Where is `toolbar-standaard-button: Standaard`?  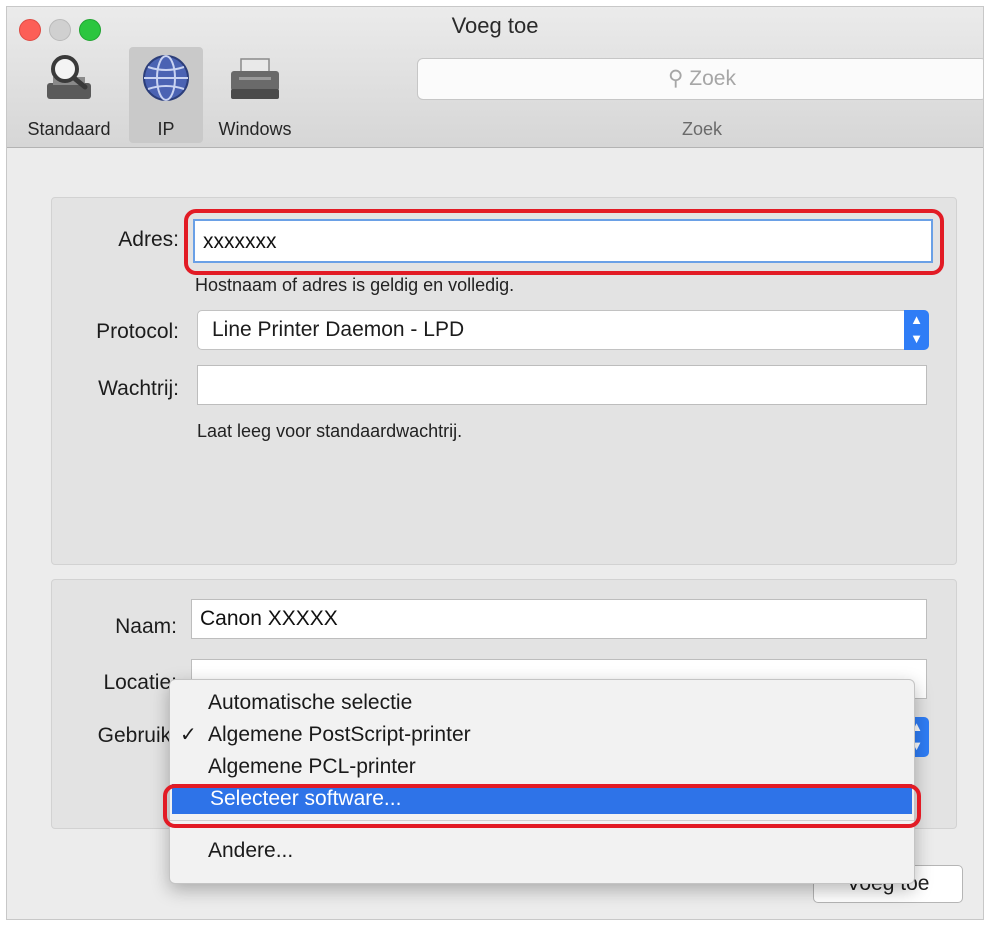
toolbar-standaard-button: Standaard is located at coordinates (69, 95).